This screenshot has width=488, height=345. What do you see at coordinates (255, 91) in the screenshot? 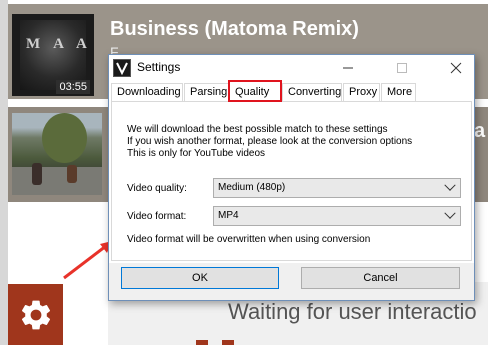
I see `tab-quality: Quality` at bounding box center [255, 91].